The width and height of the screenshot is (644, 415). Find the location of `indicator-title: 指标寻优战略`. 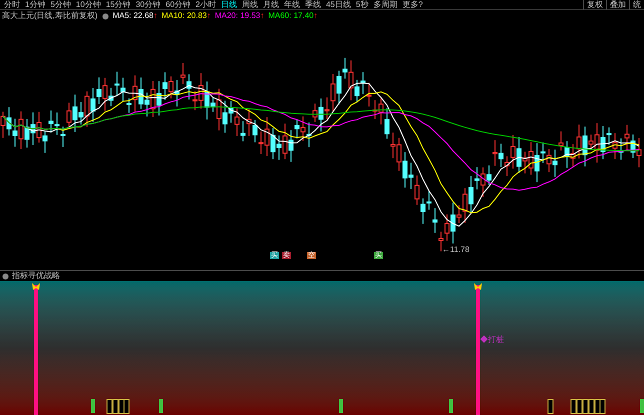

indicator-title: 指标寻优战略 is located at coordinates (36, 276).